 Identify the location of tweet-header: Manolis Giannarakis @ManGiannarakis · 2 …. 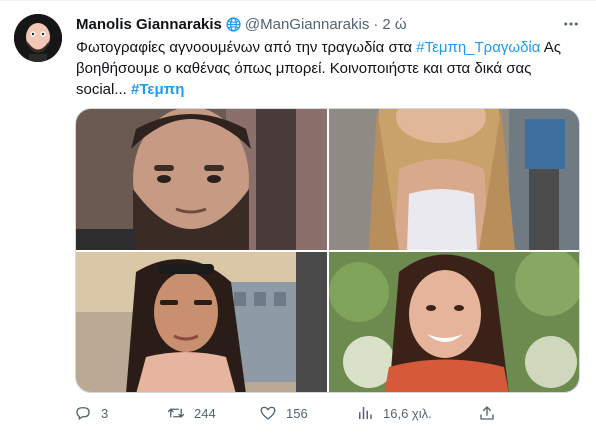
(241, 24).